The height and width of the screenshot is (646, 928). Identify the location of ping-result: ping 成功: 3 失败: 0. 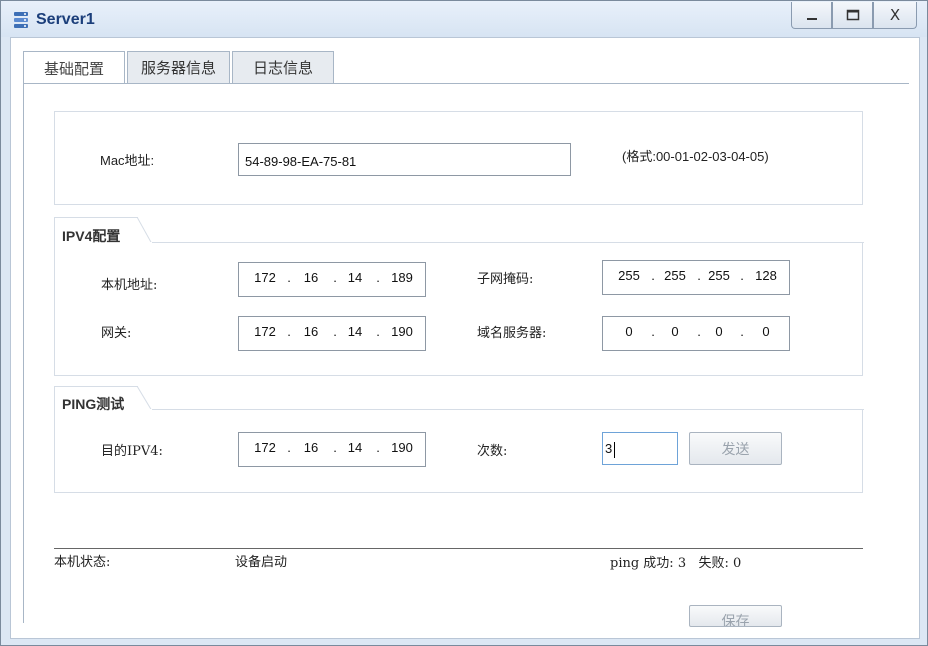
(676, 563).